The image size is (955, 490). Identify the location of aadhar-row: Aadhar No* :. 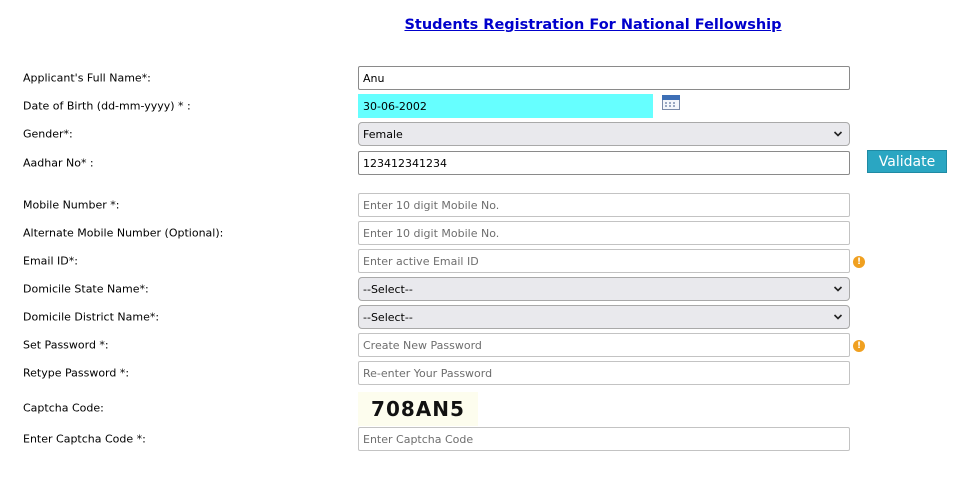
(477, 163).